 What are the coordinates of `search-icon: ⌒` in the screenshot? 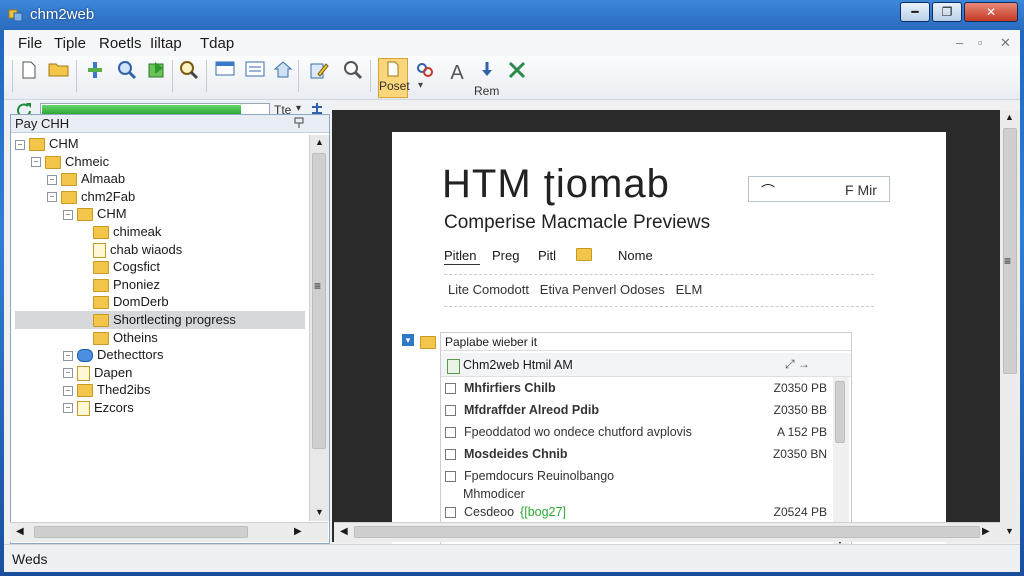 It's located at (768, 191).